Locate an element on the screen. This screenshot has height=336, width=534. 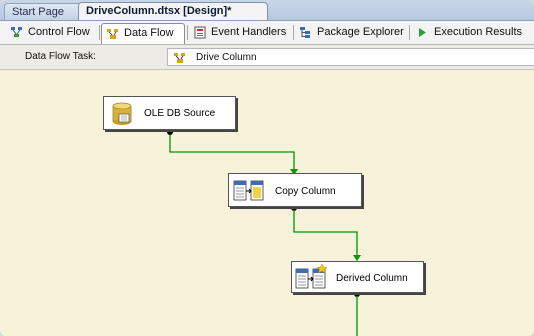
component-label: OLE DB Source is located at coordinates (180, 113).